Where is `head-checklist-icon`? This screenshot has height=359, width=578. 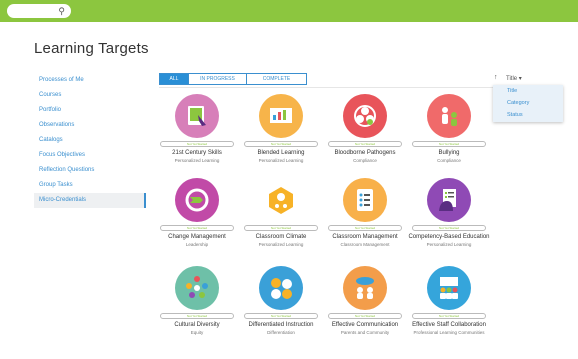
head-checklist-icon is located at coordinates (449, 200).